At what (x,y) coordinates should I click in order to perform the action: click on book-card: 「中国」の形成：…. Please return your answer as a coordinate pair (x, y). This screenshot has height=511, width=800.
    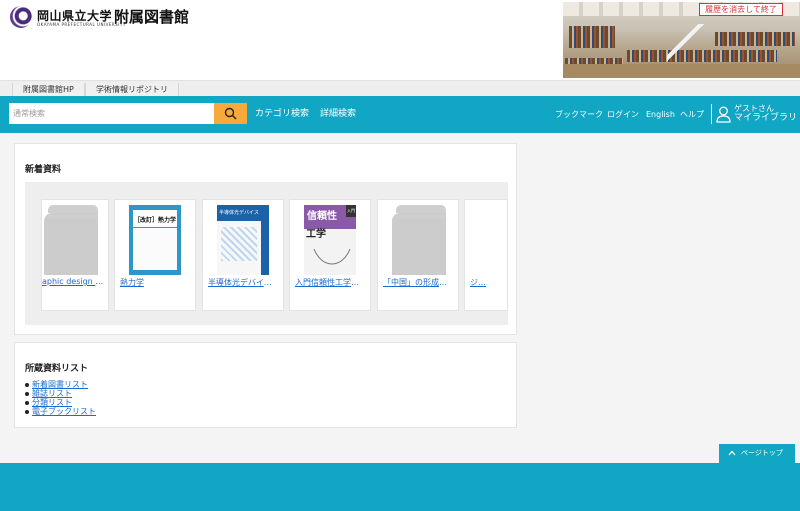
    Looking at the image, I should click on (418, 255).